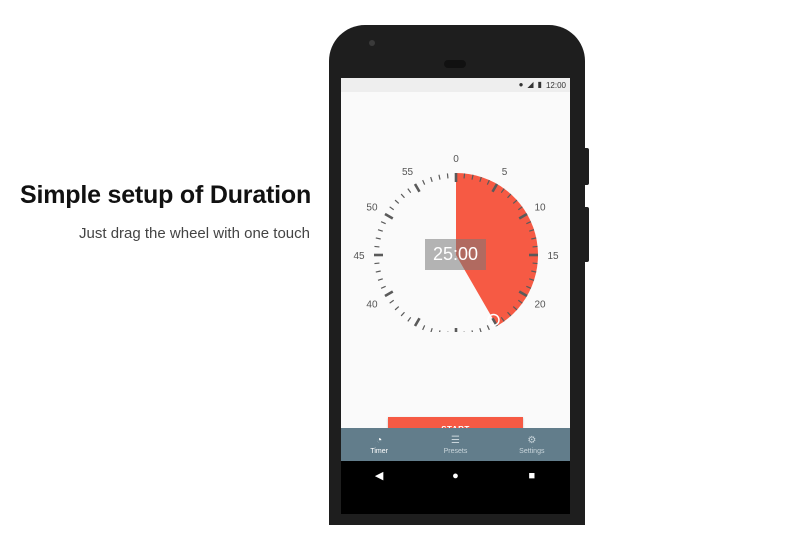 This screenshot has width=800, height=538. What do you see at coordinates (539, 84) in the screenshot?
I see `battery-icon: ▮` at bounding box center [539, 84].